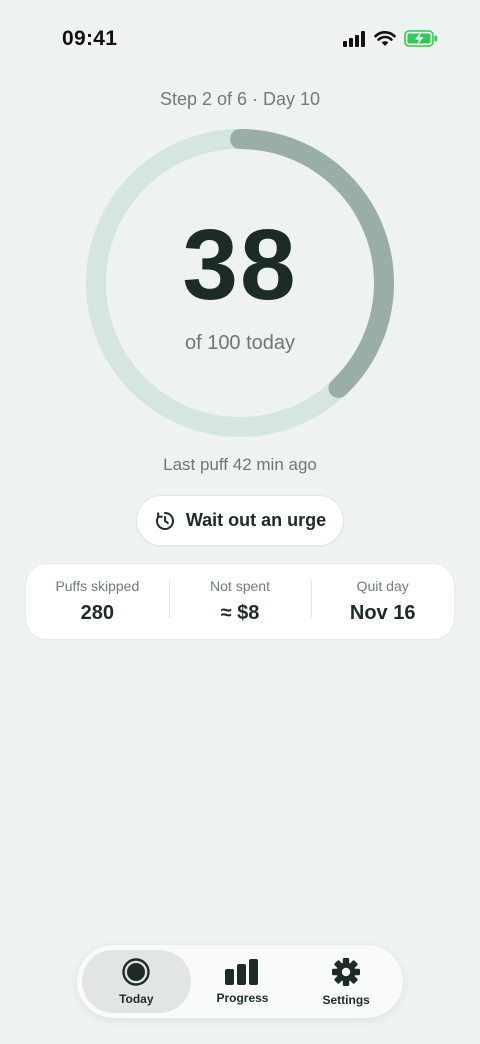 The image size is (480, 1044). I want to click on tab-bar: Today Progress Settings, so click(240, 981).